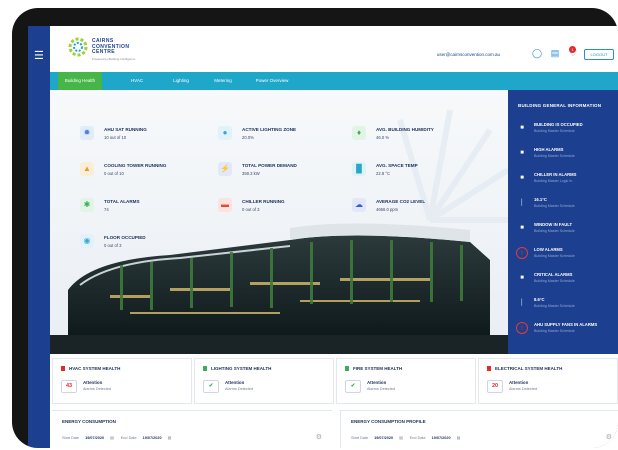 The image size is (618, 450). Describe the element at coordinates (412, 136) in the screenshot. I see `kpi-avg-building-humidity: ♦ AVG. BUILDING HUMIDITY 46.0 %` at that location.